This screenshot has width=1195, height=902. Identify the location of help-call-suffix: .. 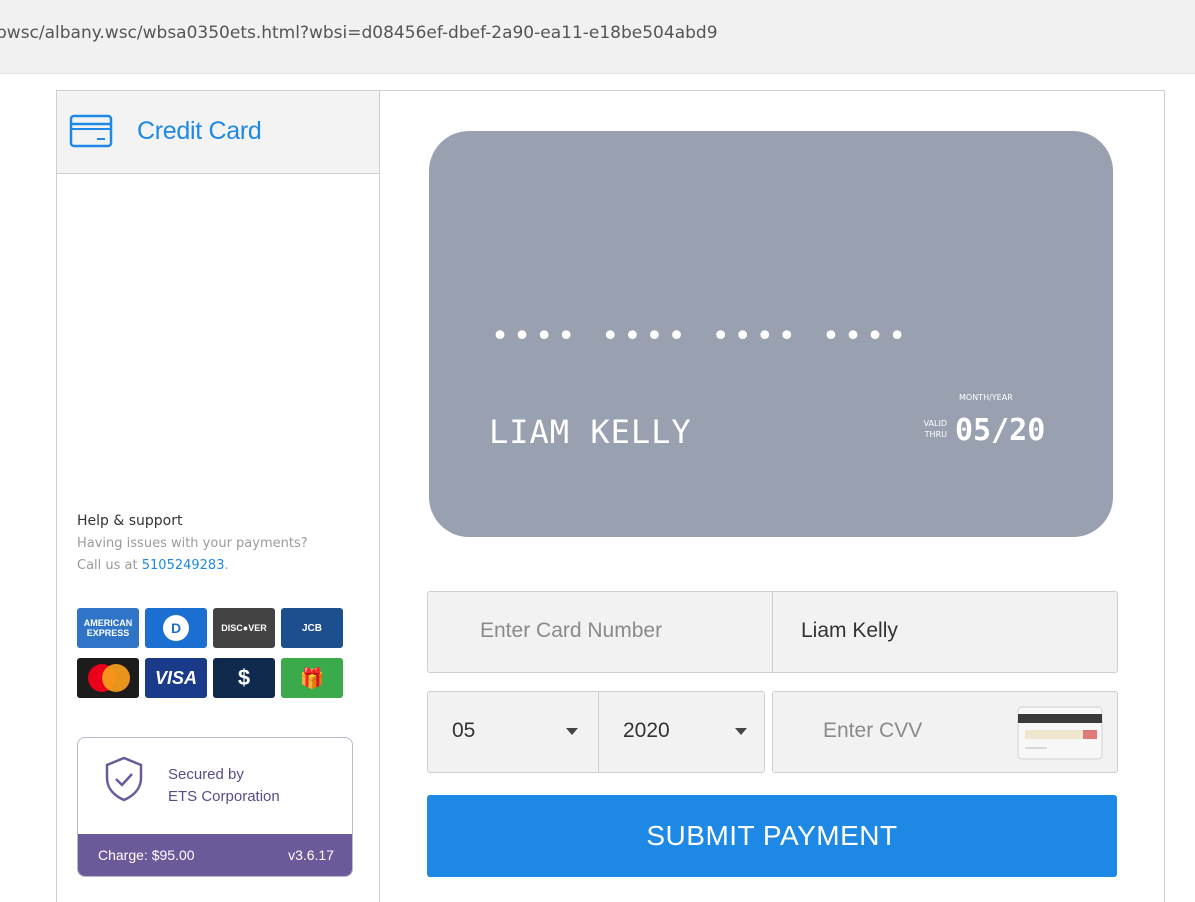
(226, 565).